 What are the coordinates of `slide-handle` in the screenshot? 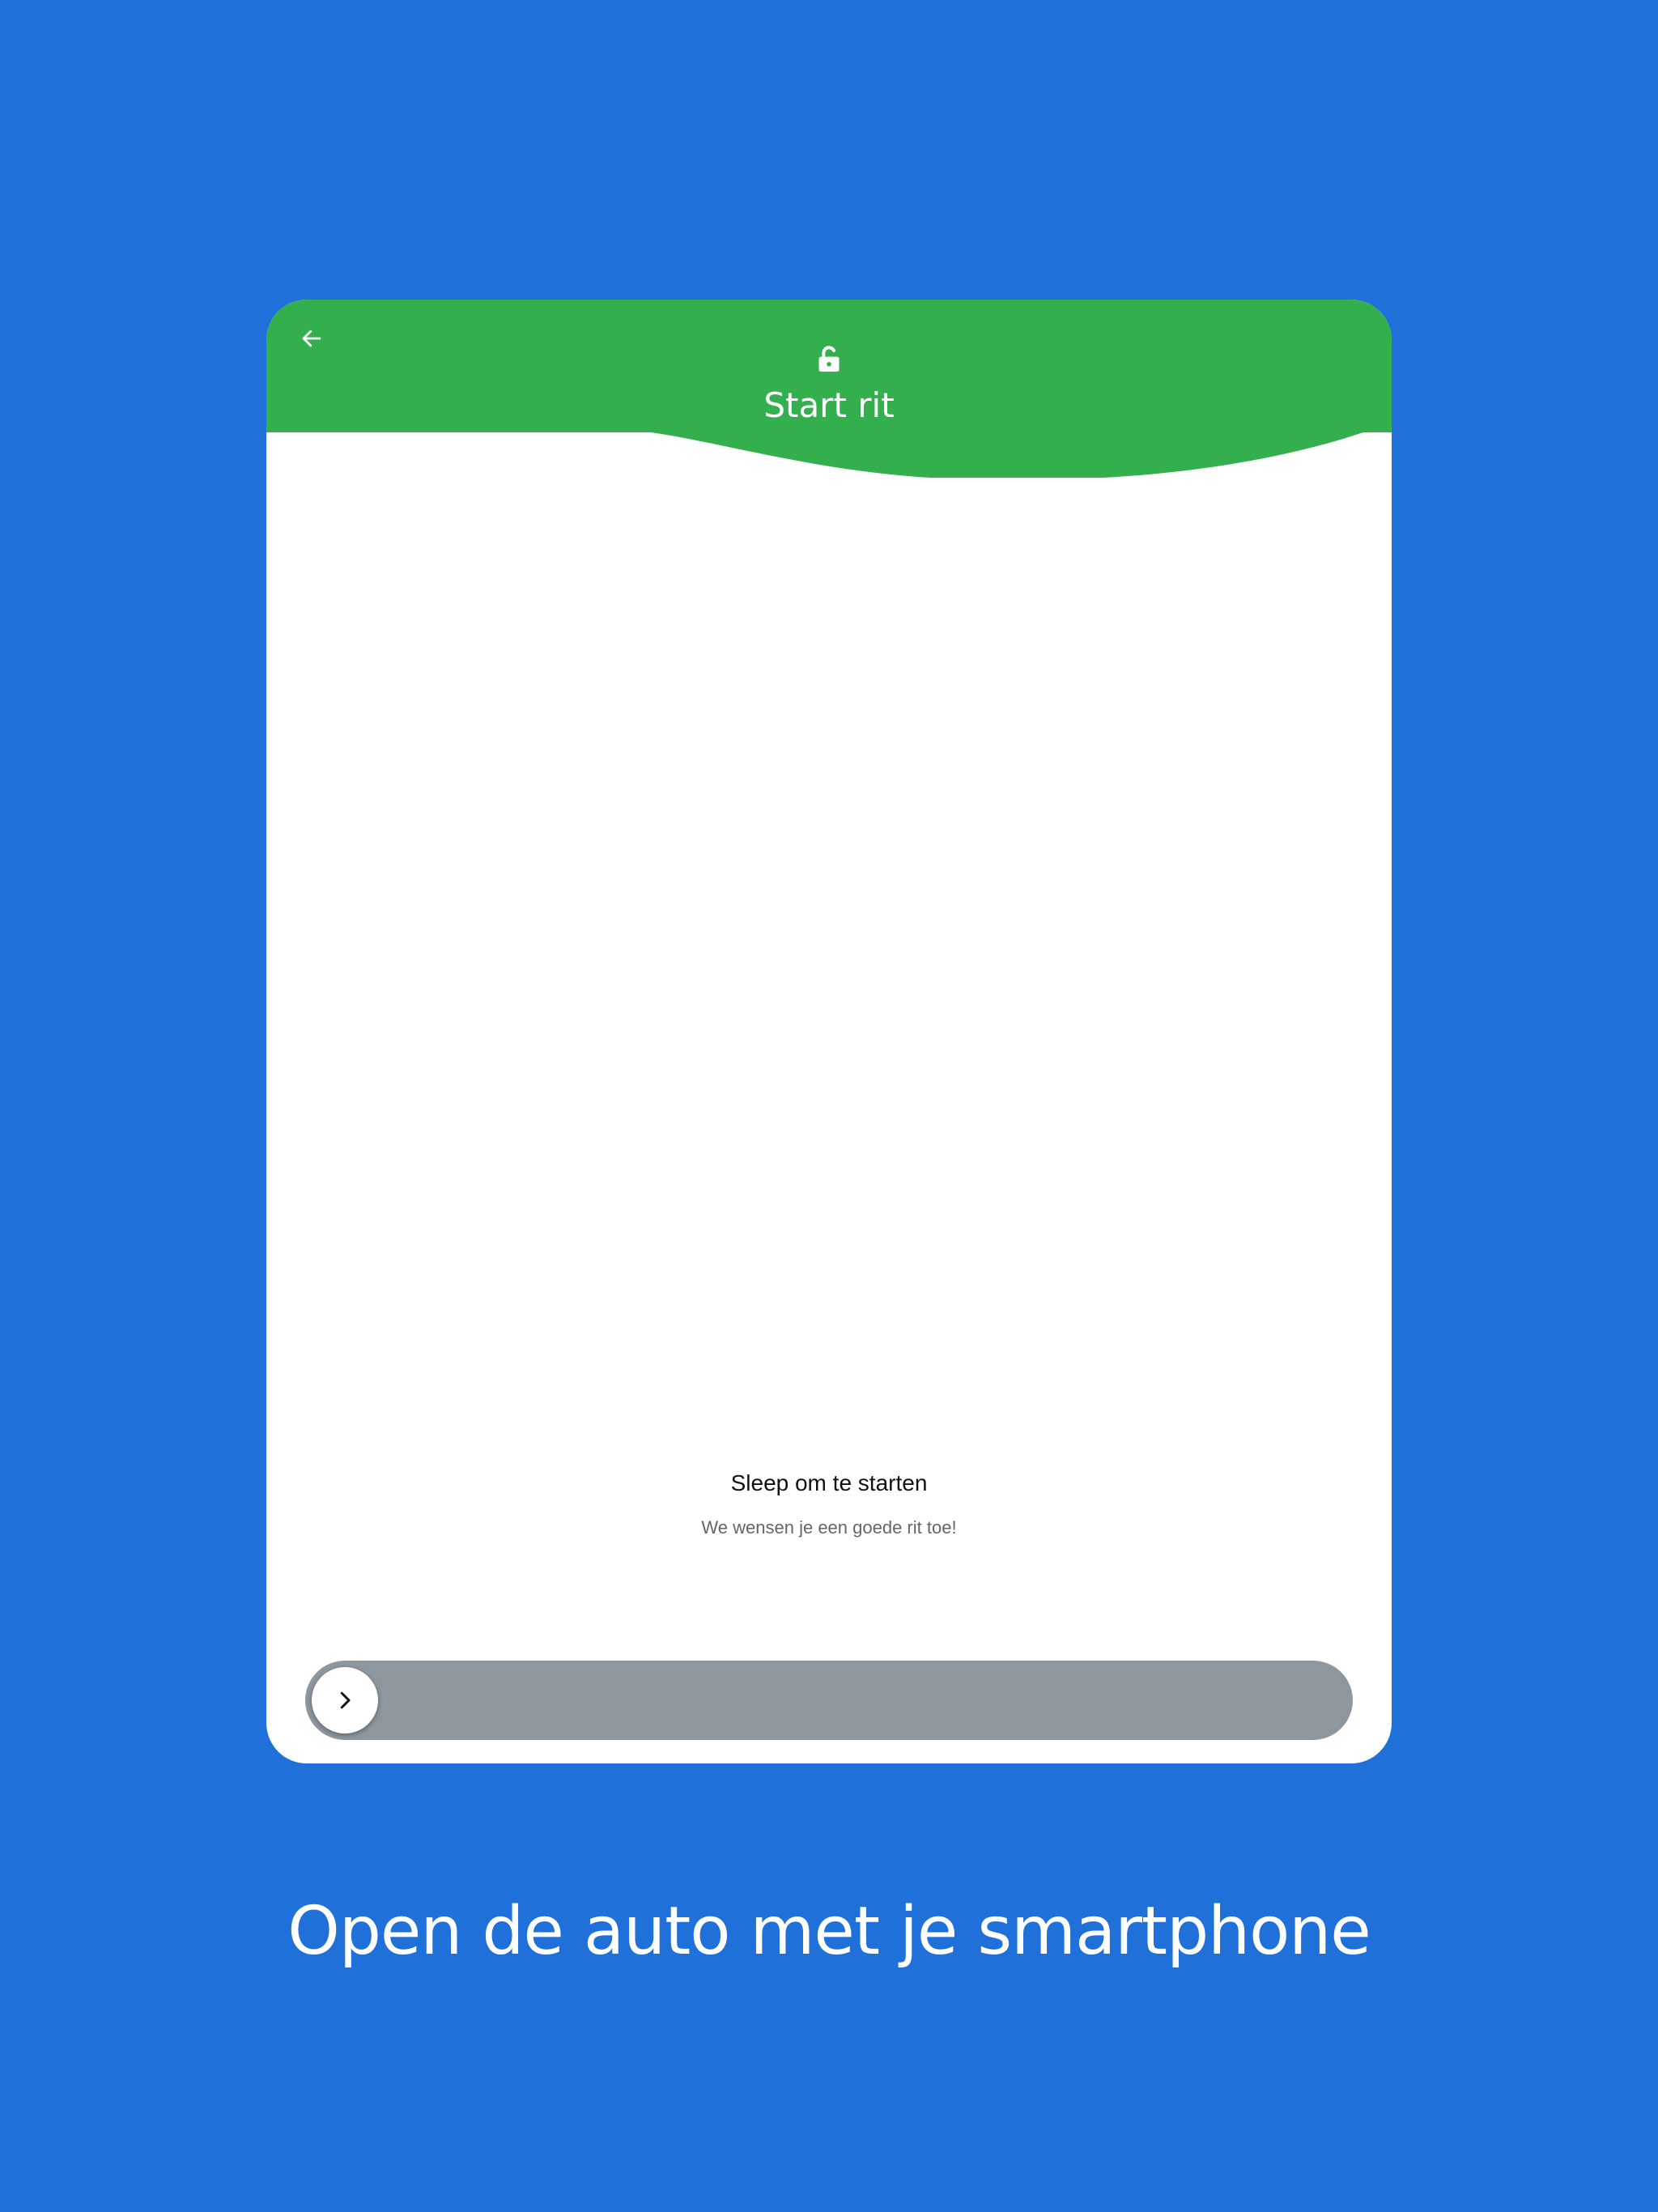 It's located at (345, 1700).